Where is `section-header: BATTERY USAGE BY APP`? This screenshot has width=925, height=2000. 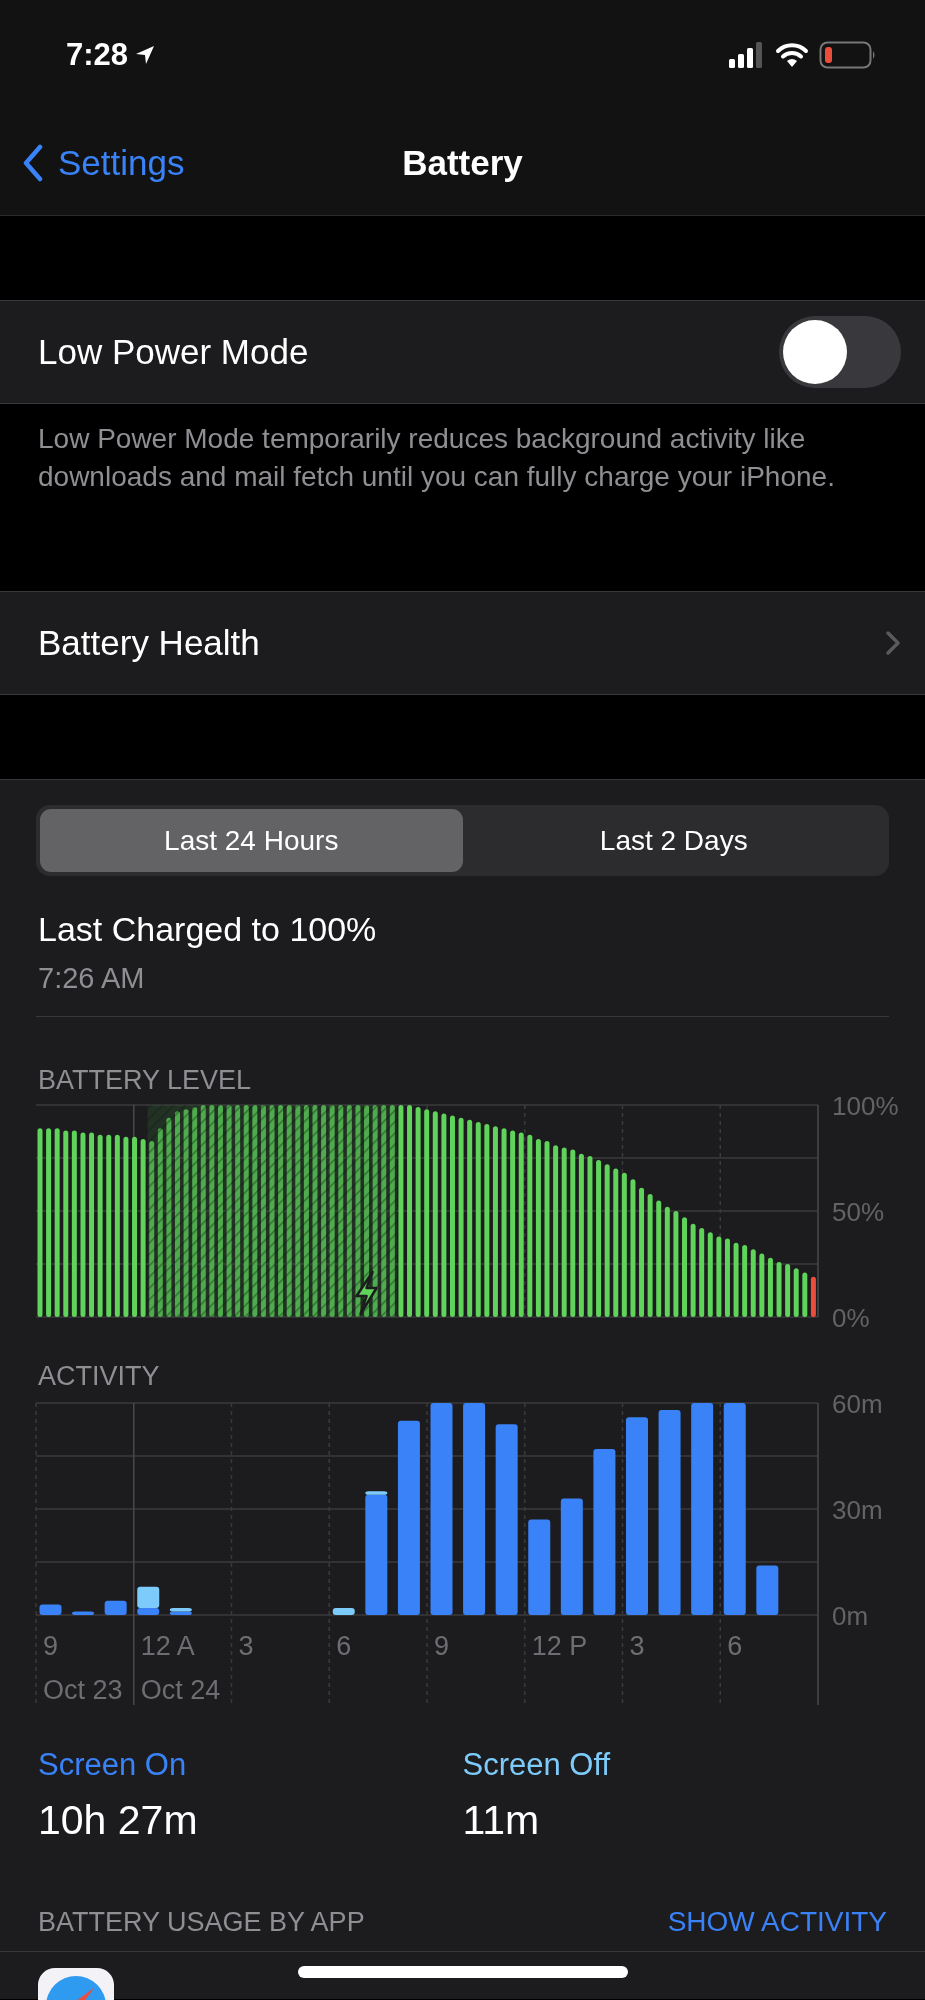 section-header: BATTERY USAGE BY APP is located at coordinates (201, 1922).